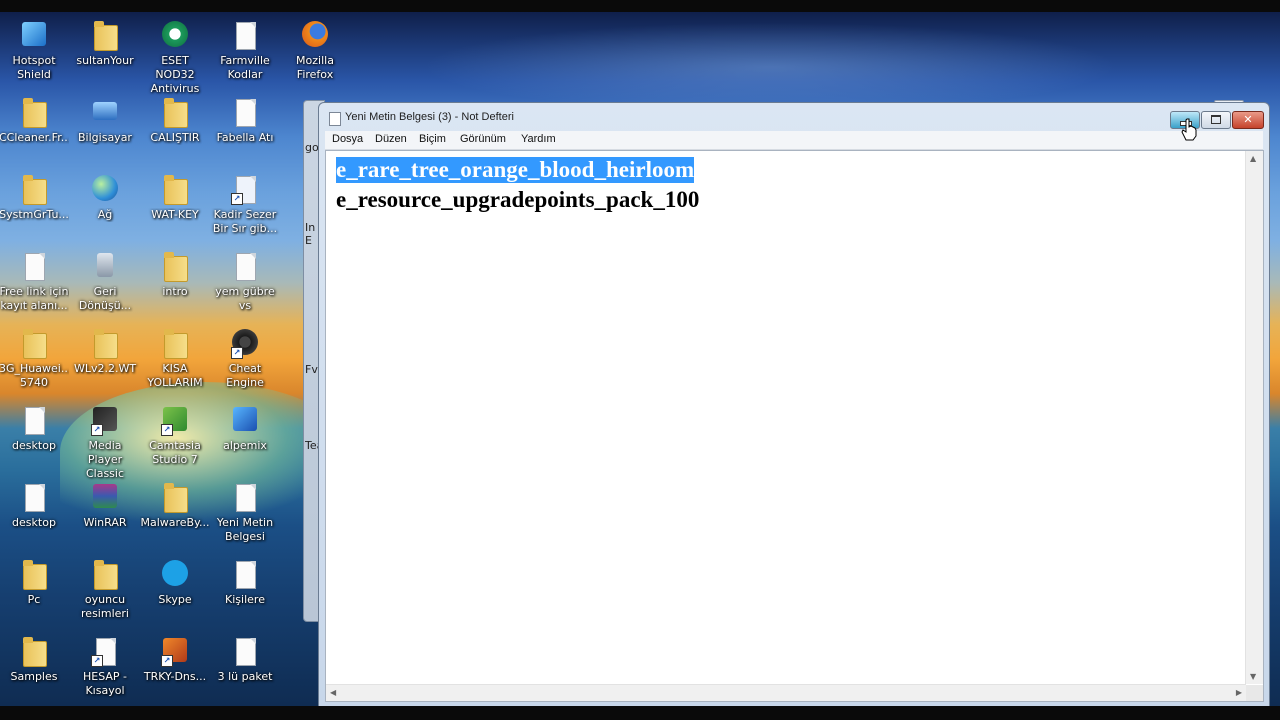  What do you see at coordinates (105, 112) in the screenshot?
I see `computer-icon` at bounding box center [105, 112].